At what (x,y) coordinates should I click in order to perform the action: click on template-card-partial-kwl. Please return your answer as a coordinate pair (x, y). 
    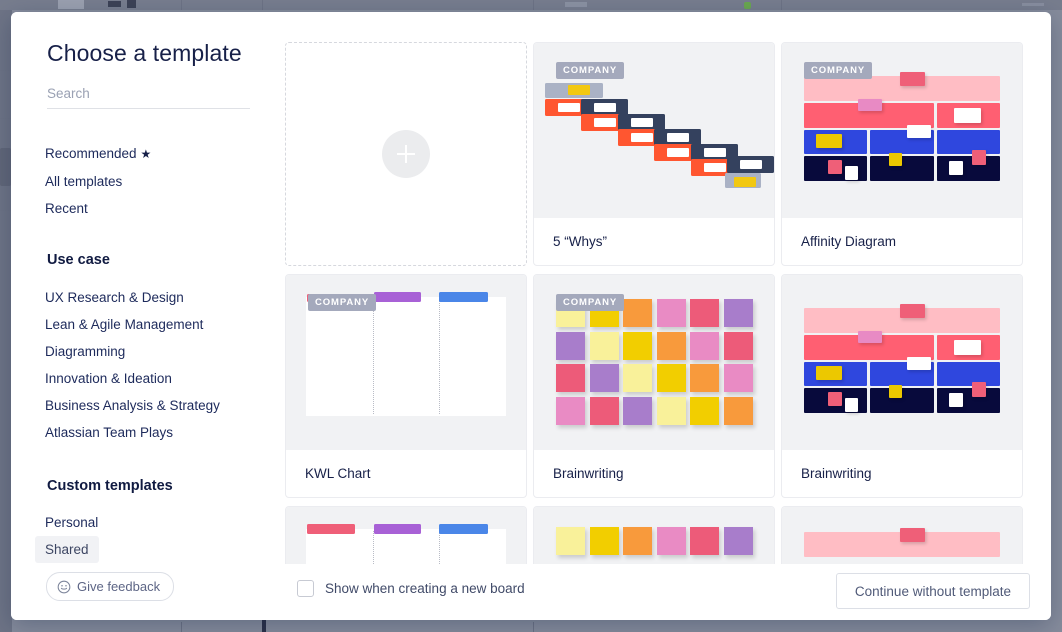
    Looking at the image, I should click on (406, 535).